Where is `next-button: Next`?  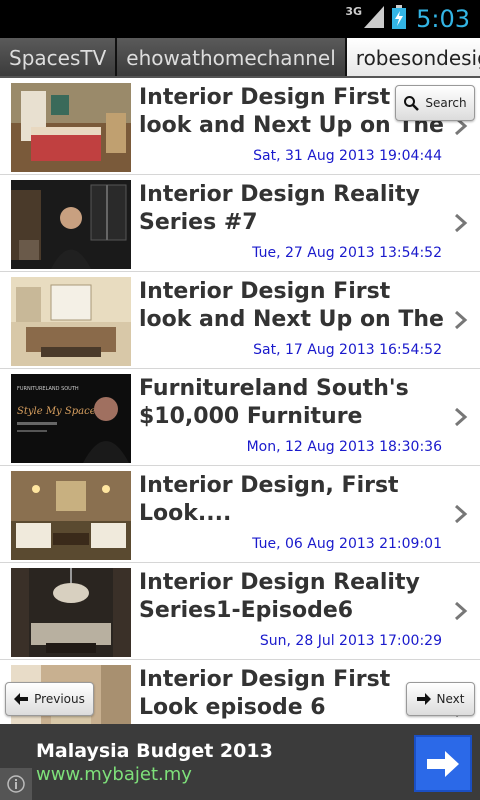 next-button: Next is located at coordinates (440, 699).